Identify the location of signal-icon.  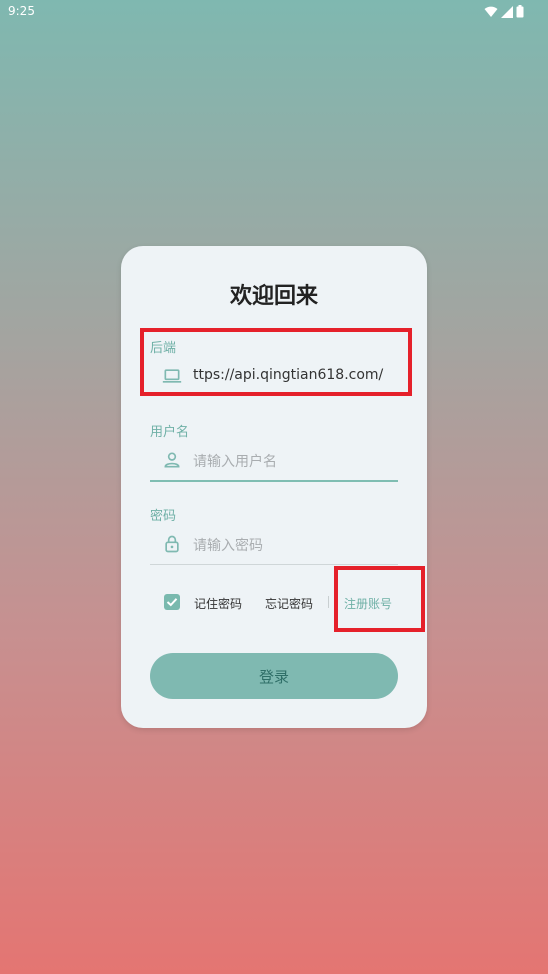
(507, 11).